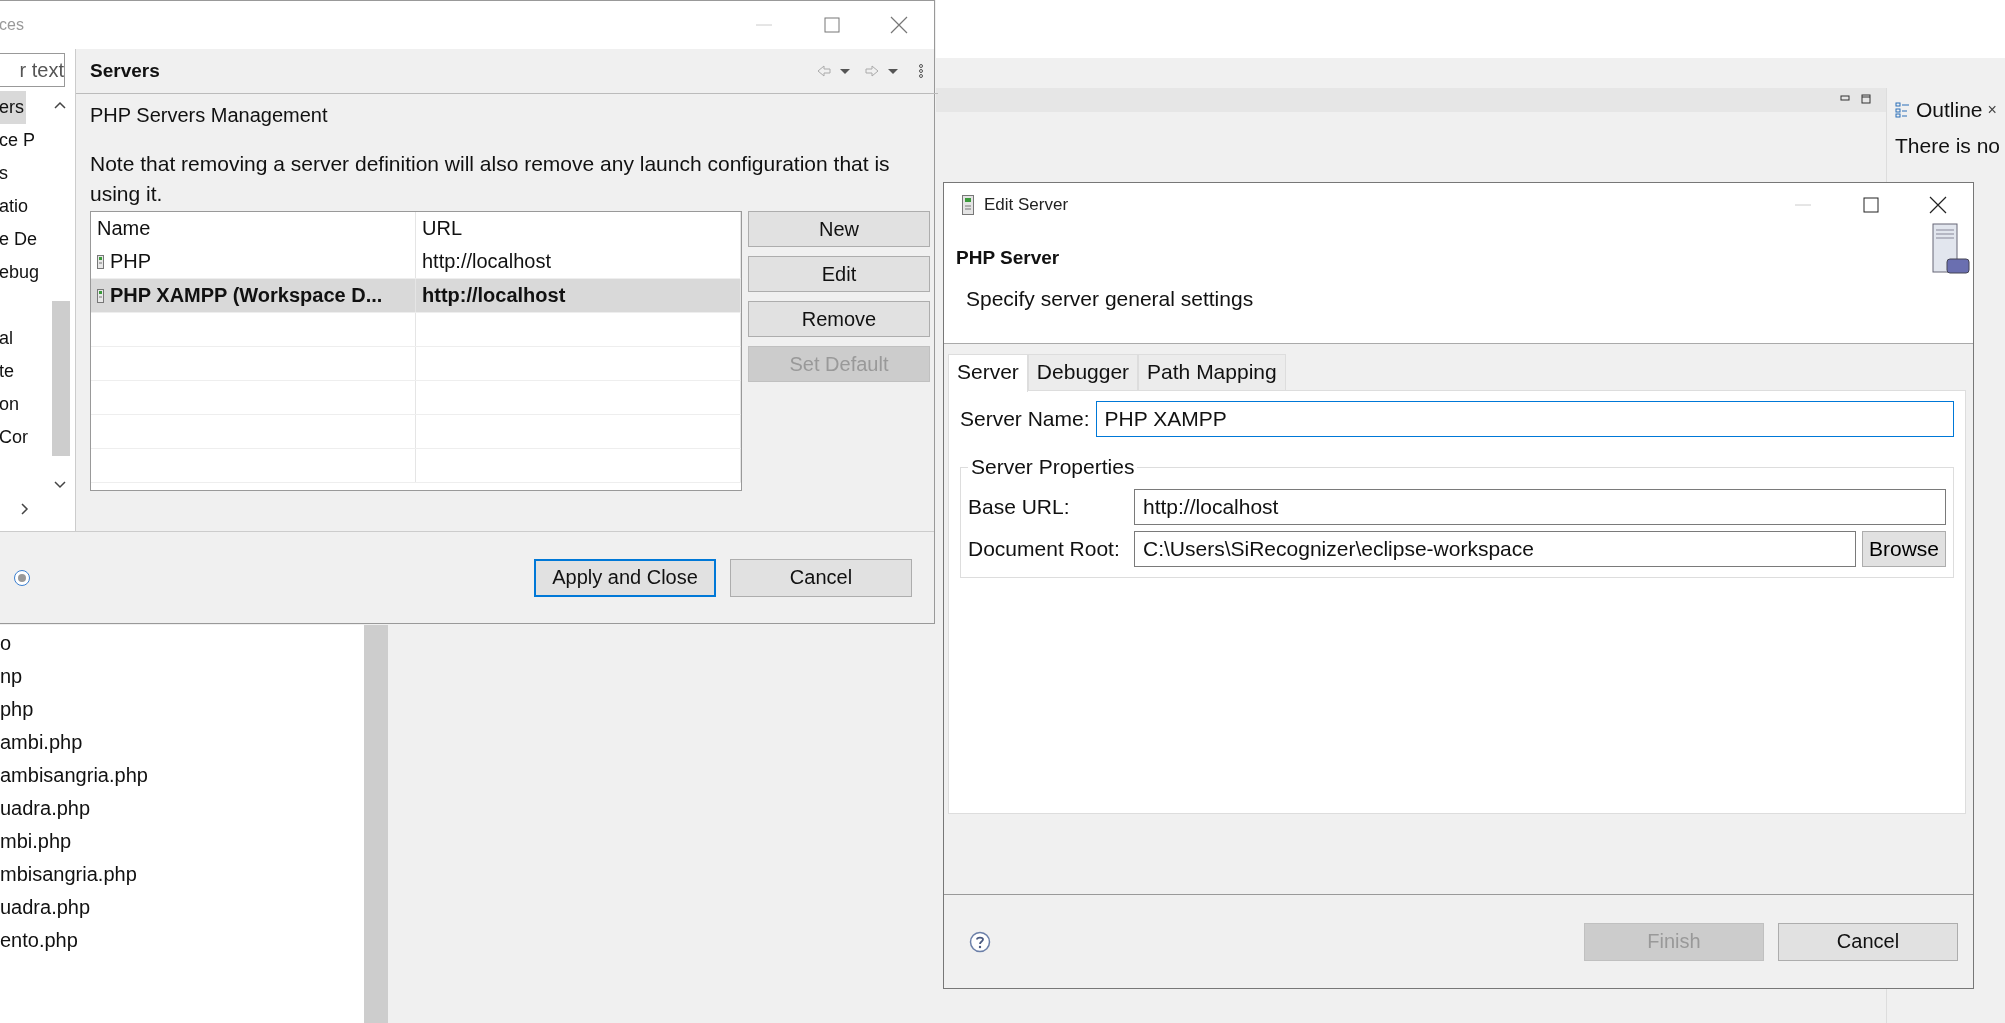 This screenshot has width=2005, height=1023. Describe the element at coordinates (1938, 205) in the screenshot. I see `close-icon` at that location.